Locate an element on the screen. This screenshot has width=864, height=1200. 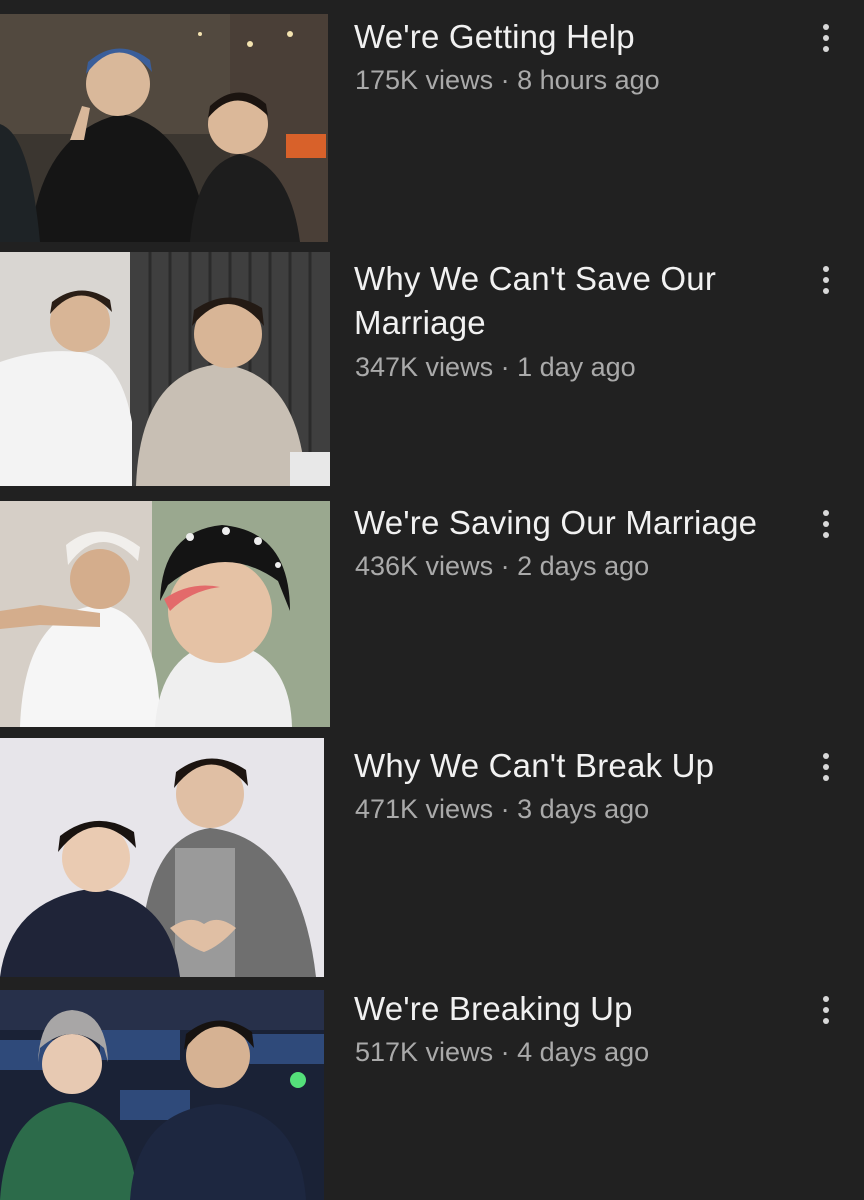
view-count: 175K views is located at coordinates (424, 80).